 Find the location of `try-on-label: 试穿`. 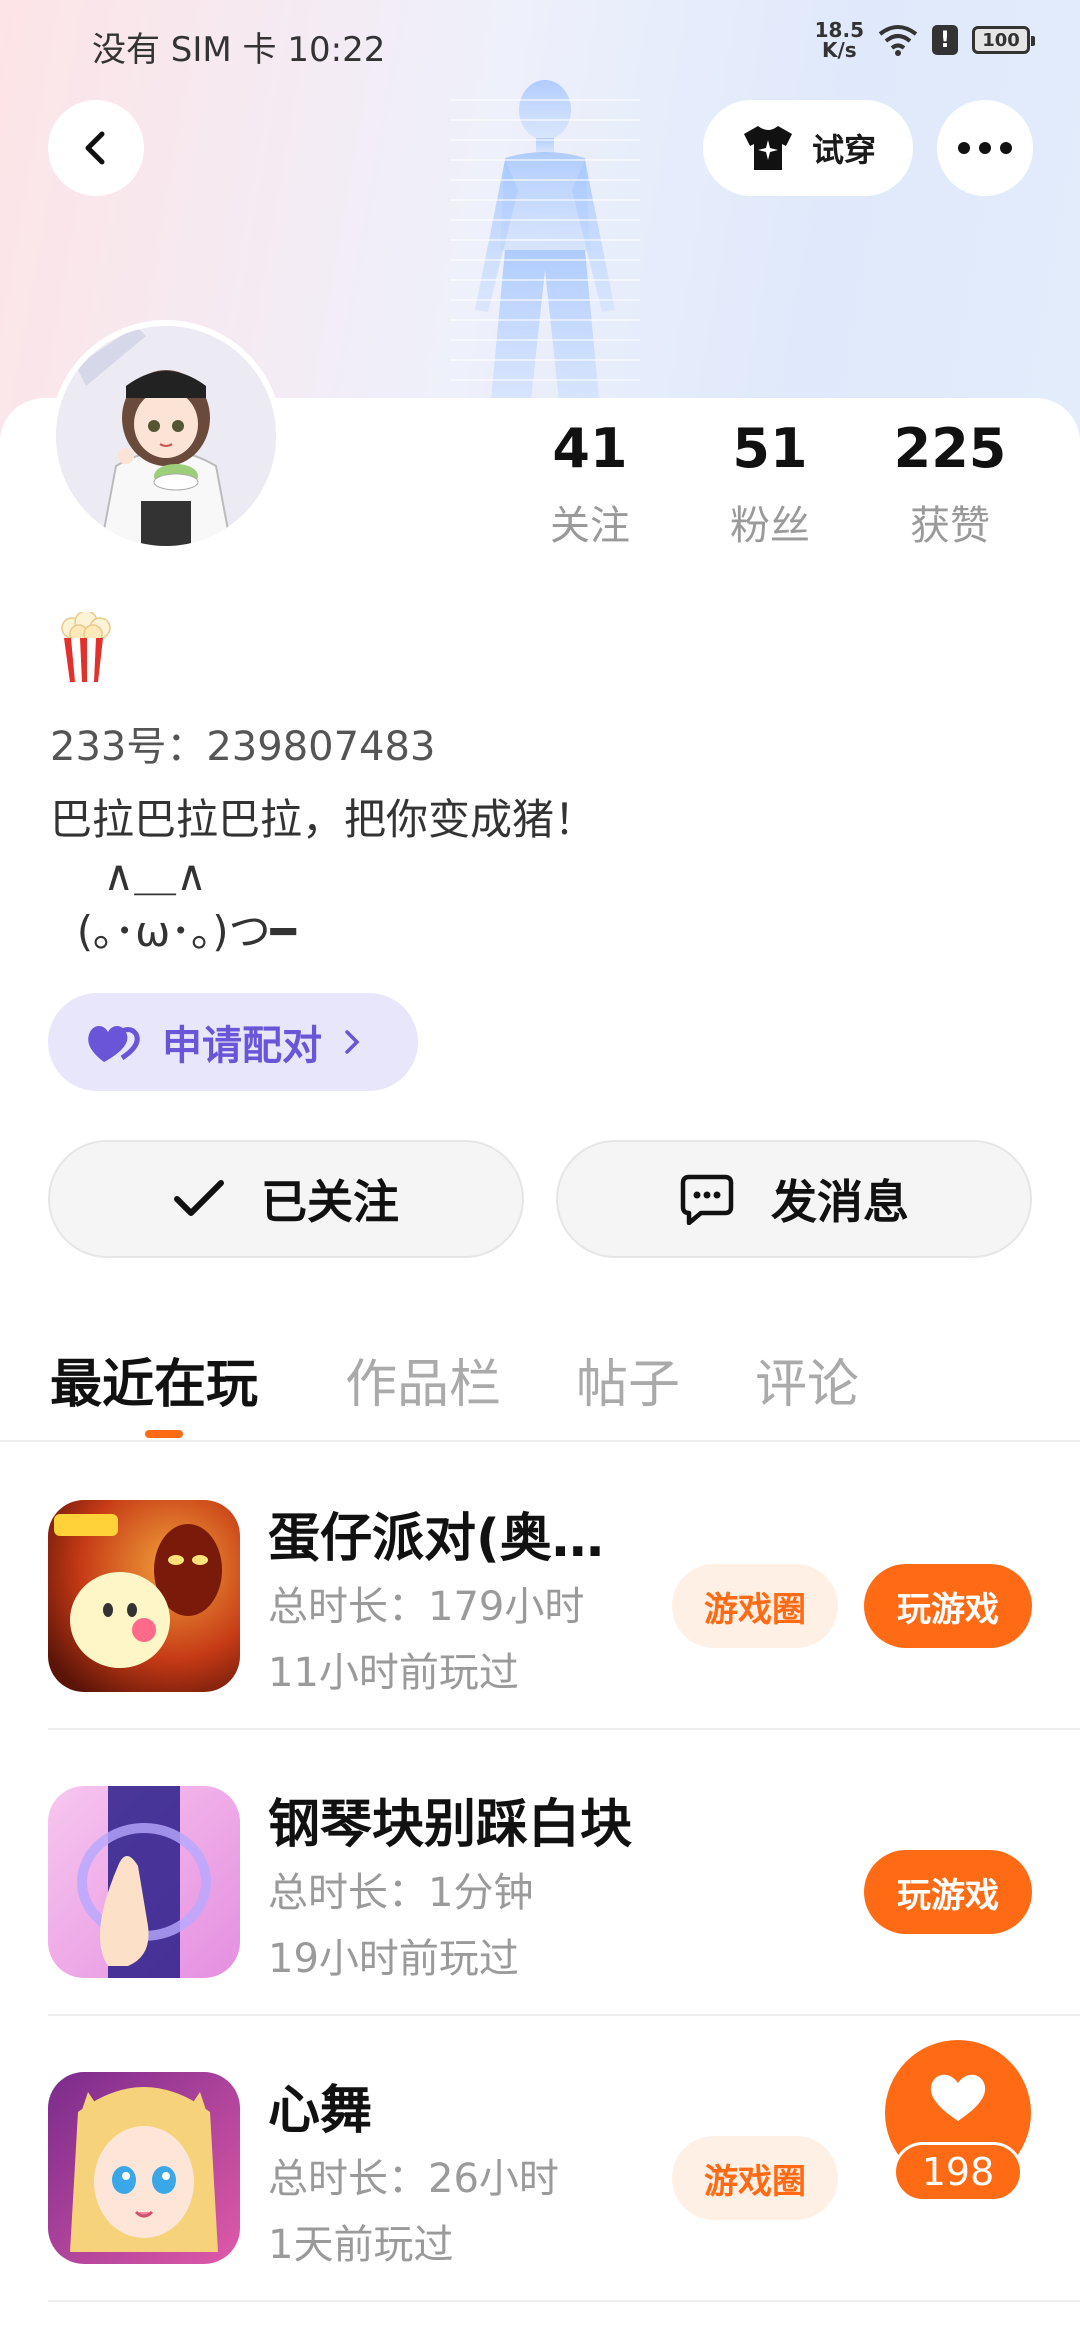

try-on-label: 试穿 is located at coordinates (843, 150).